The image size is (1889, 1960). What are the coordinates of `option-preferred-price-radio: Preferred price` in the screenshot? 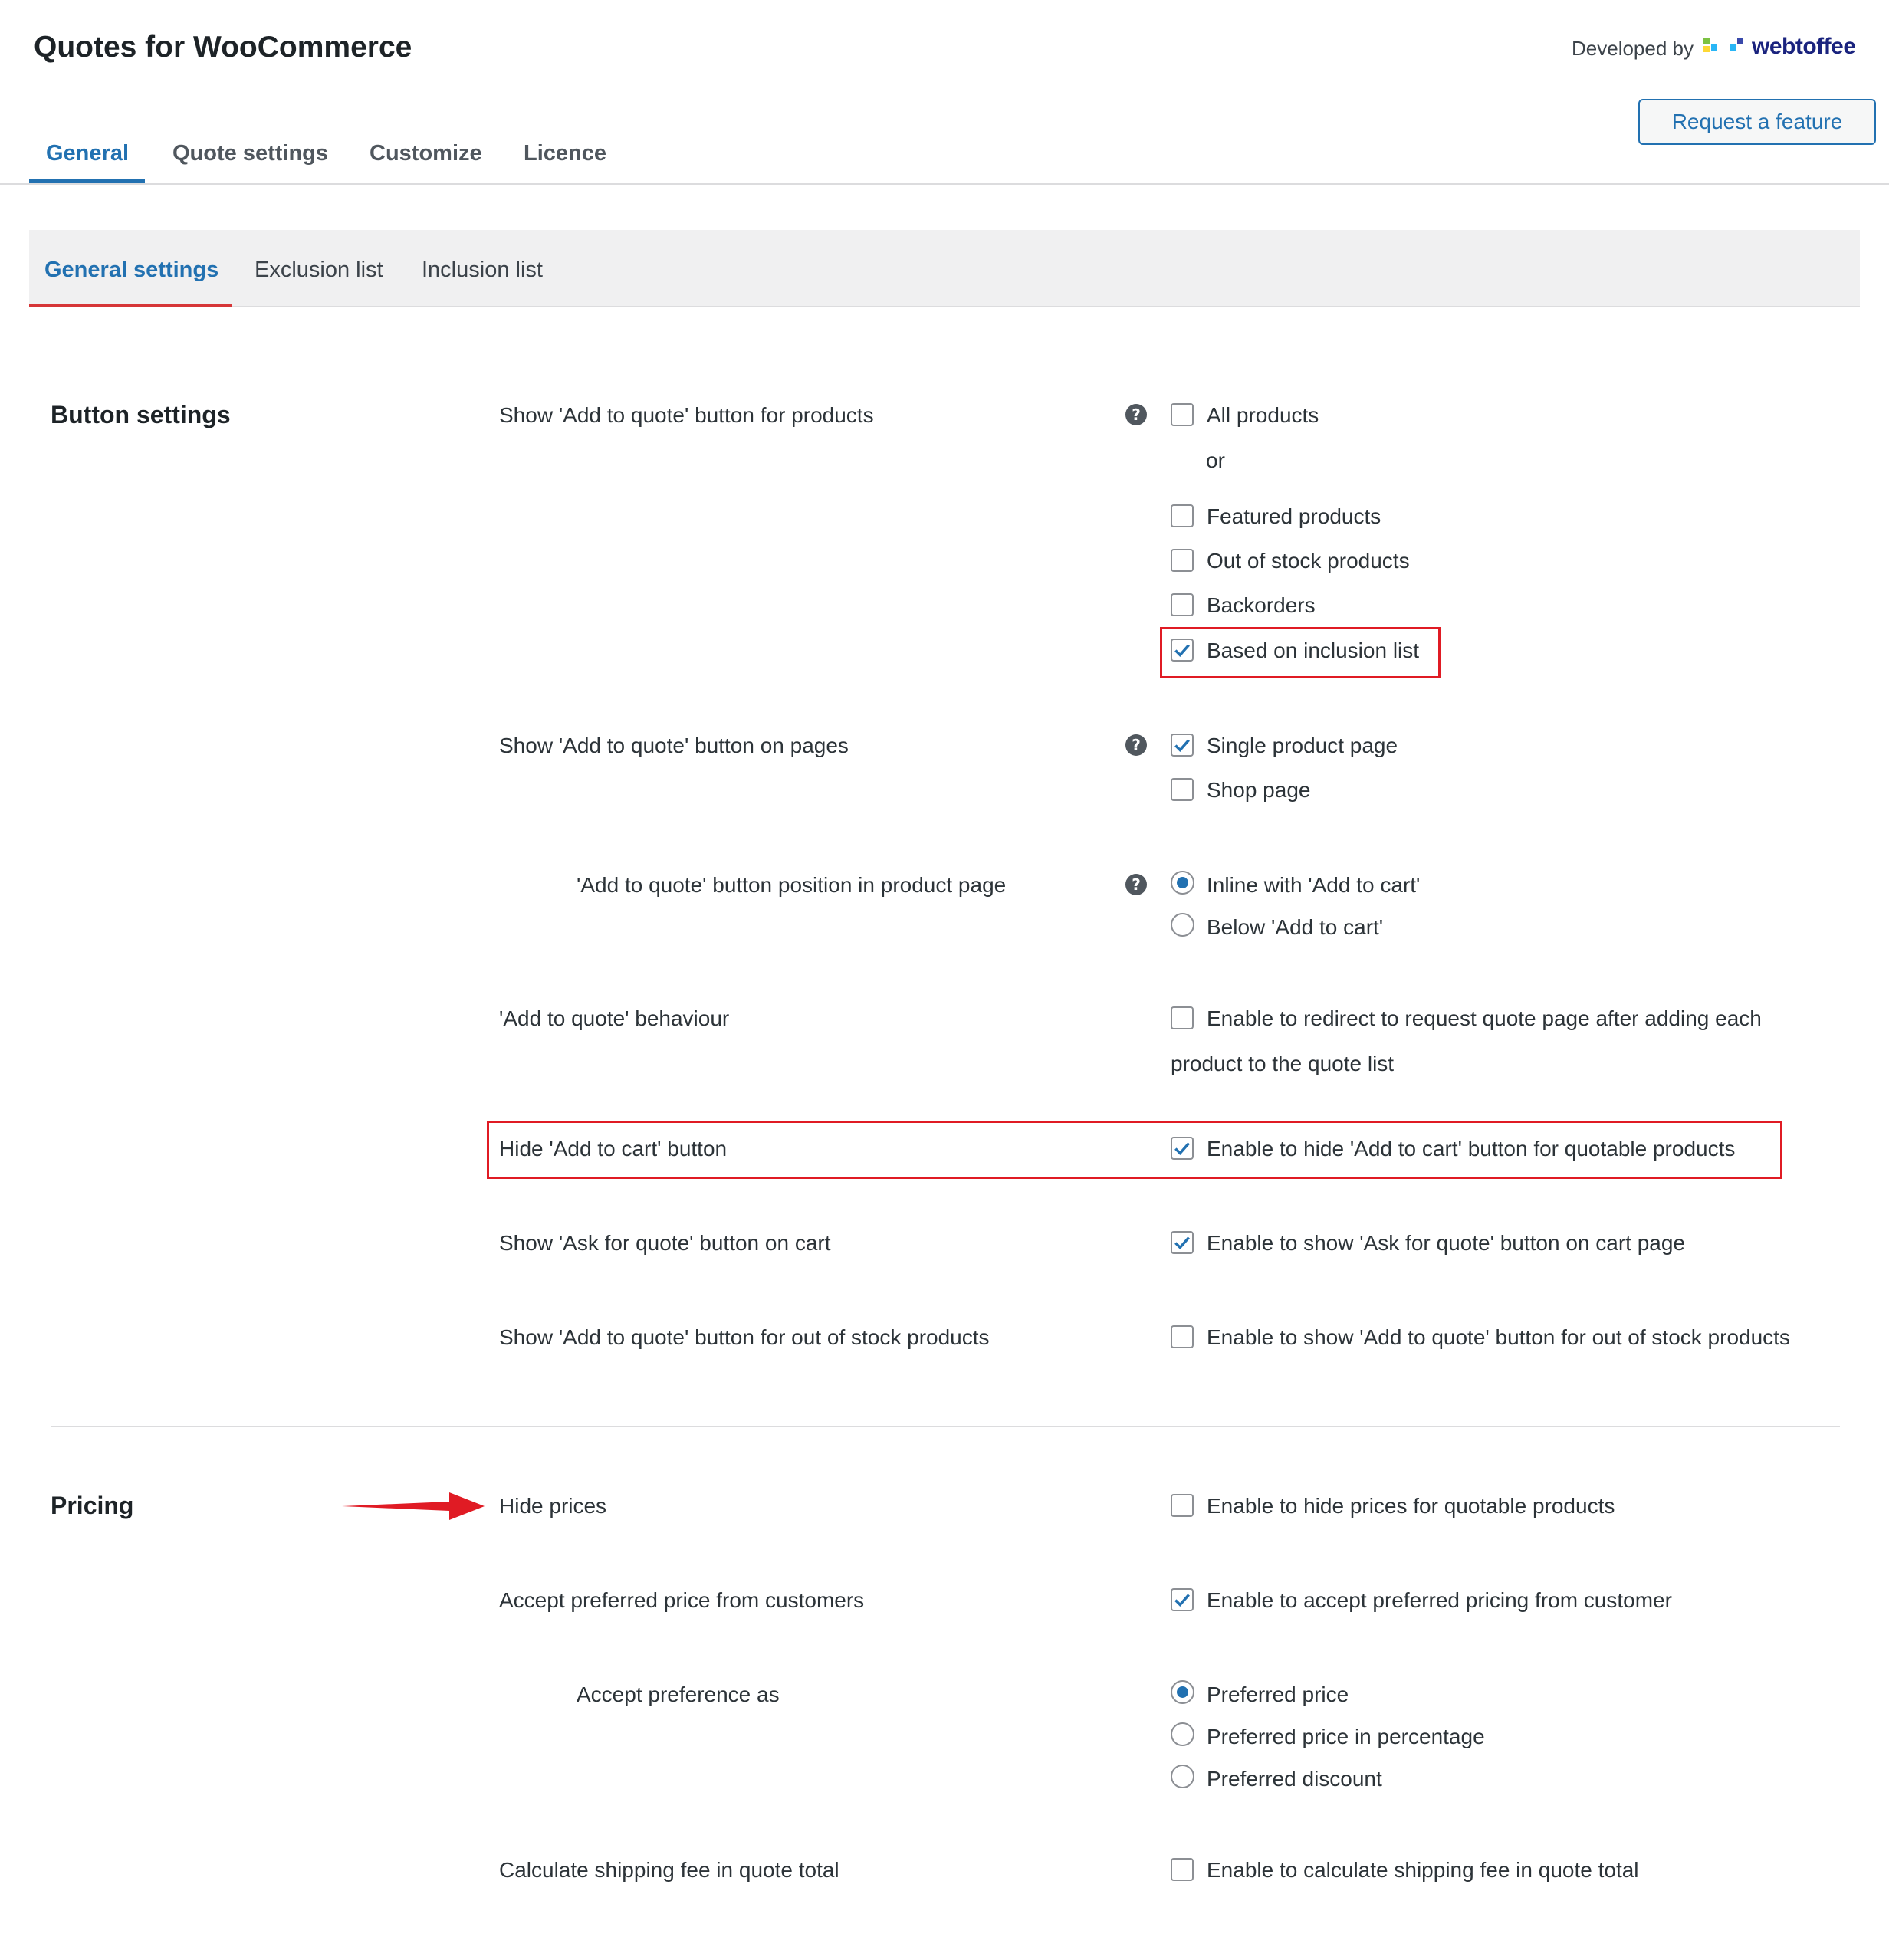 It's located at (1278, 1695).